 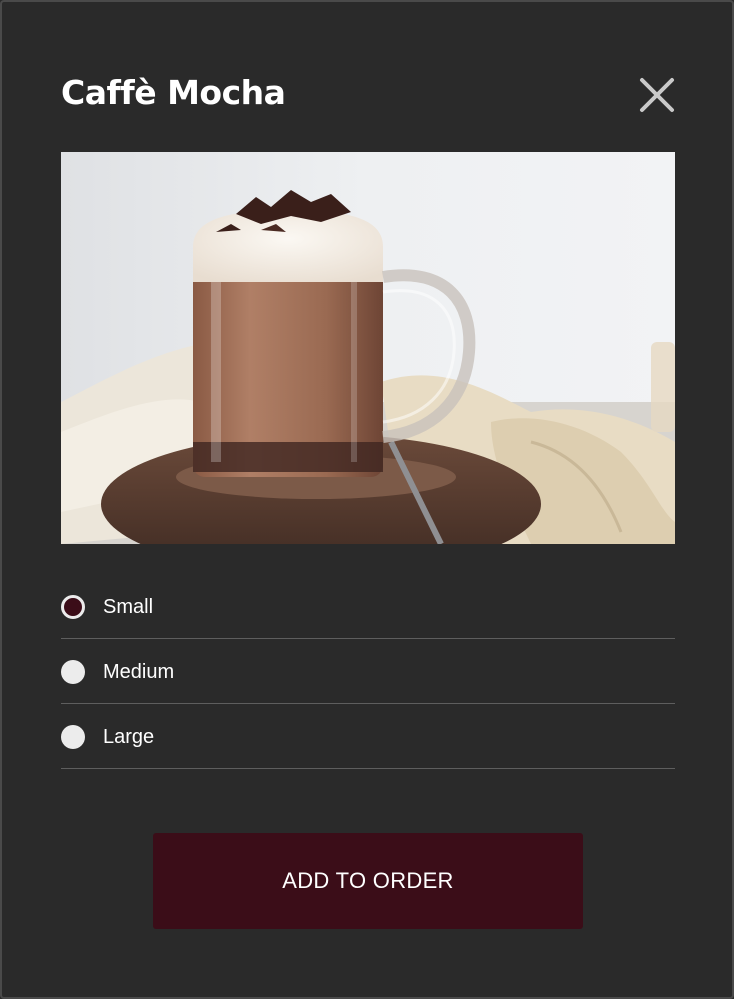 I want to click on close-icon, so click(x=657, y=95).